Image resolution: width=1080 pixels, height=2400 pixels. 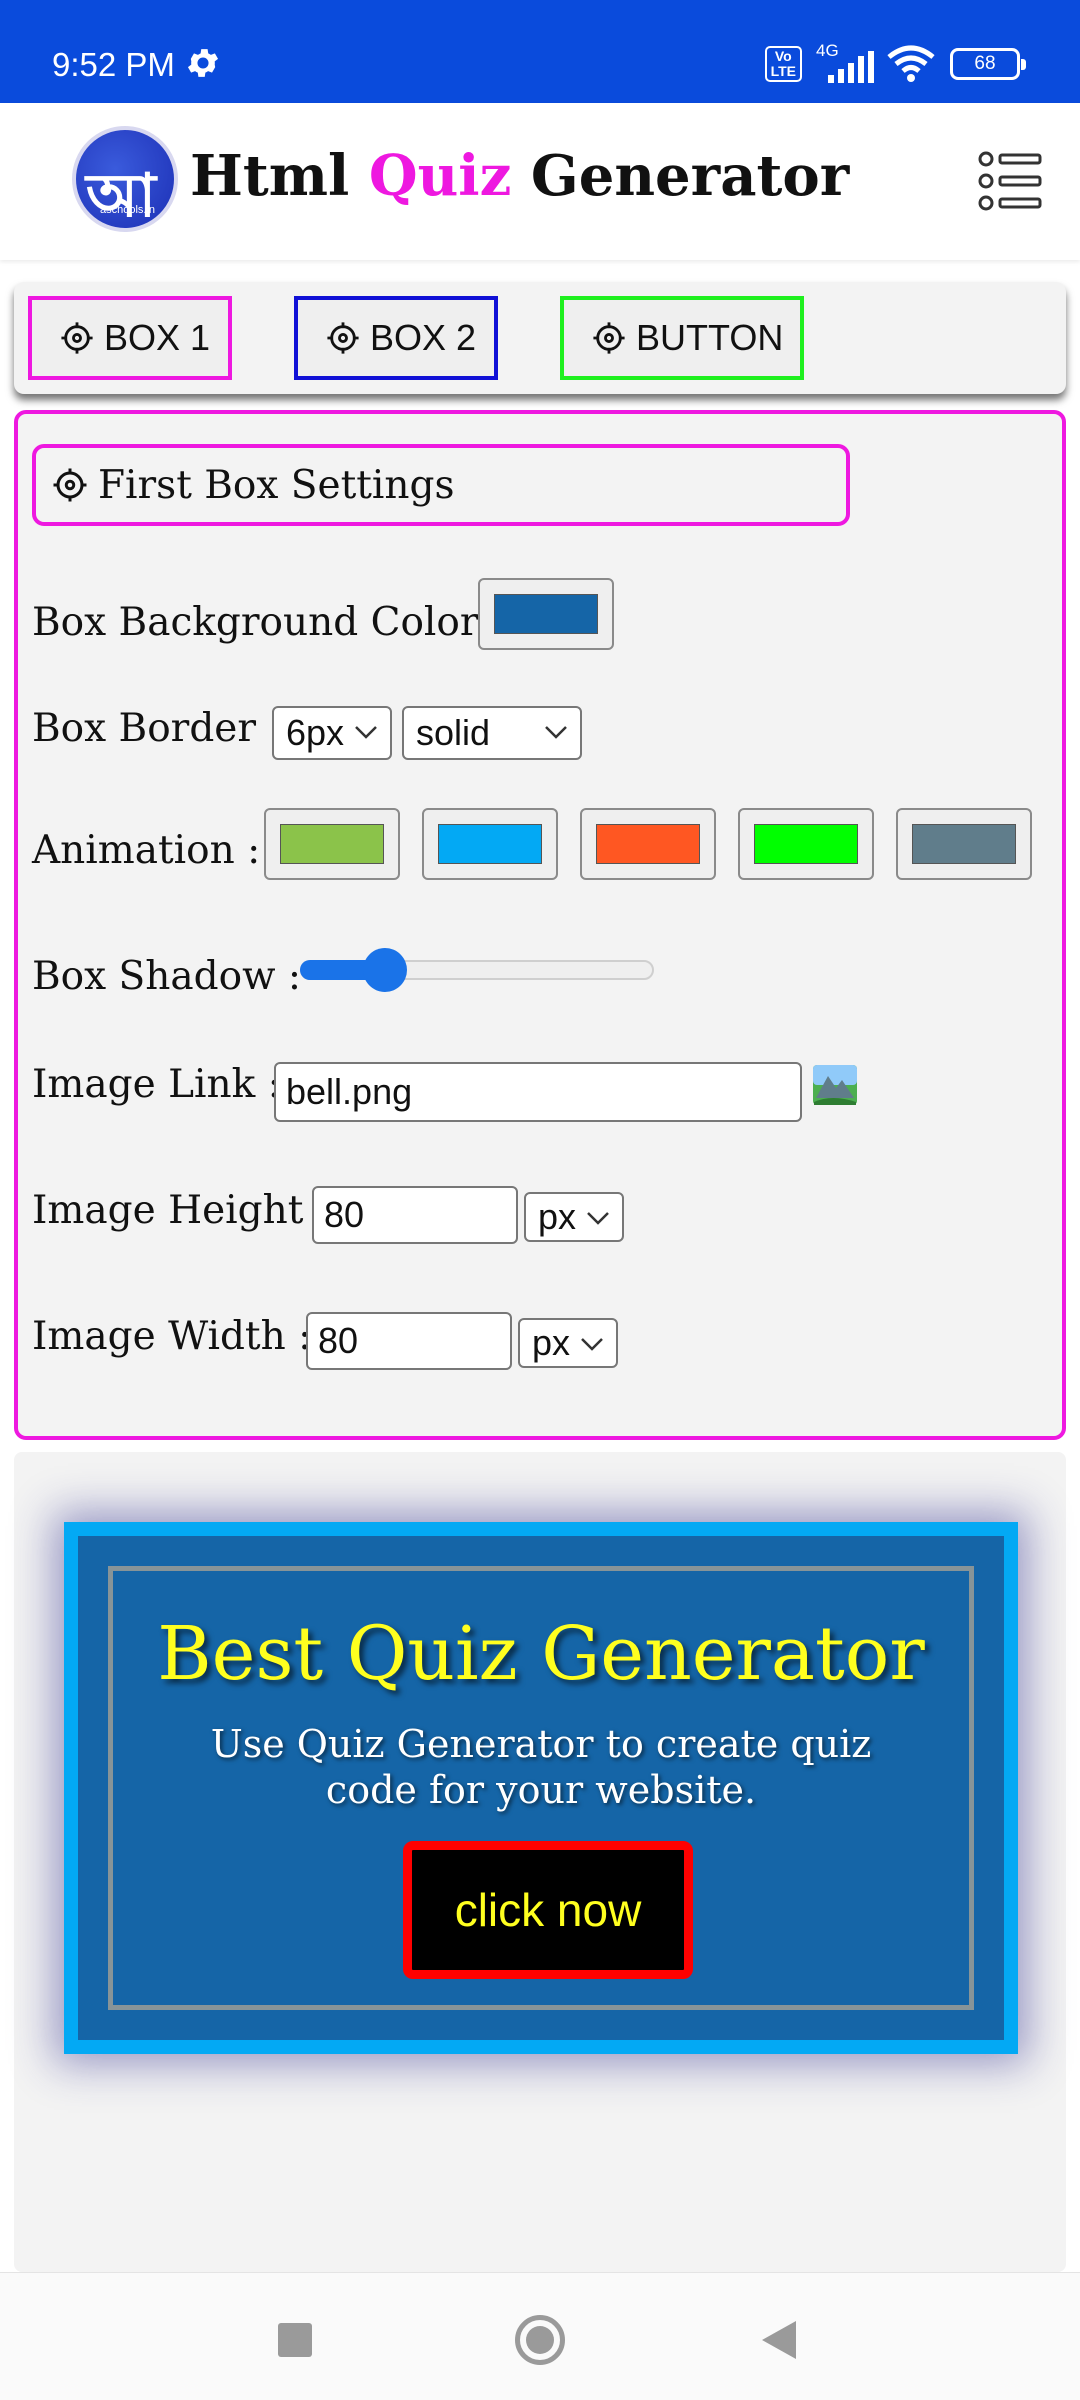 I want to click on image-width-input: 80, so click(x=409, y=1341).